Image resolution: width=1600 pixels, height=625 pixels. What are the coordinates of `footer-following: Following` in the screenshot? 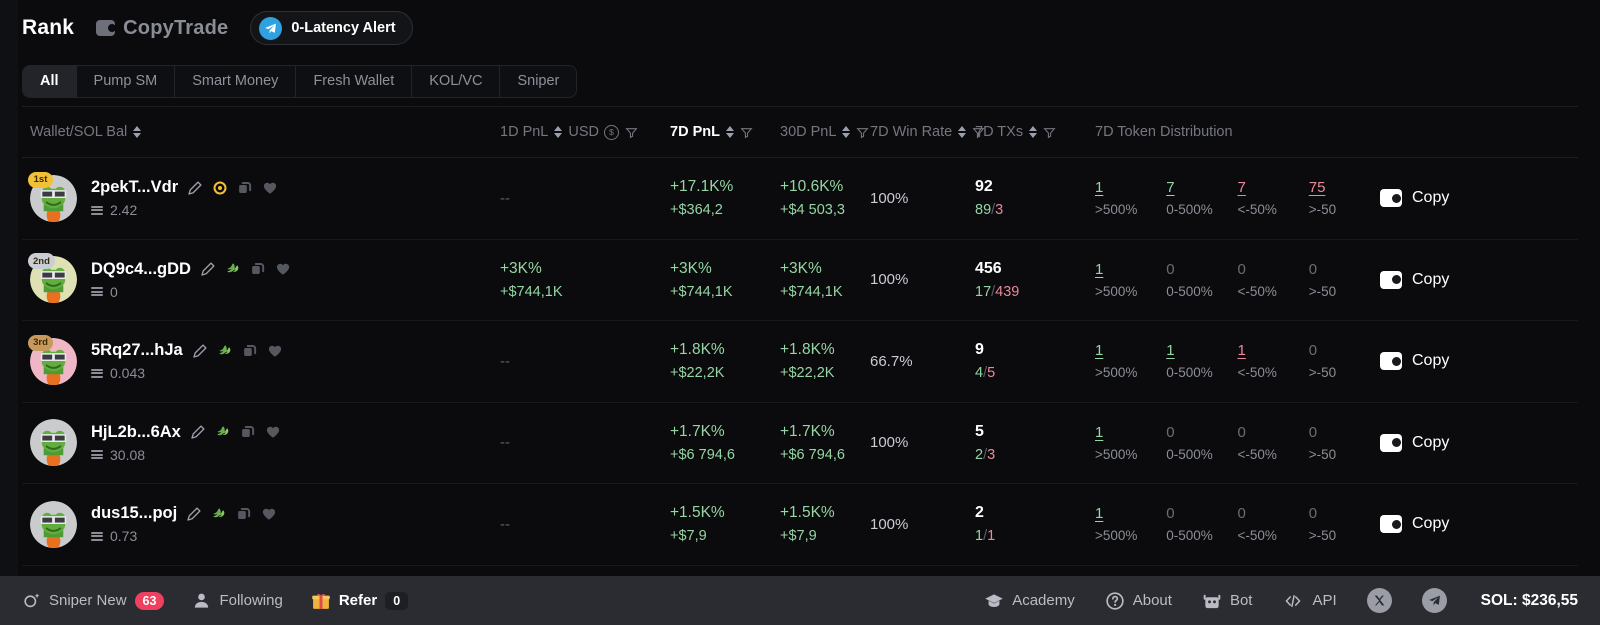 It's located at (237, 600).